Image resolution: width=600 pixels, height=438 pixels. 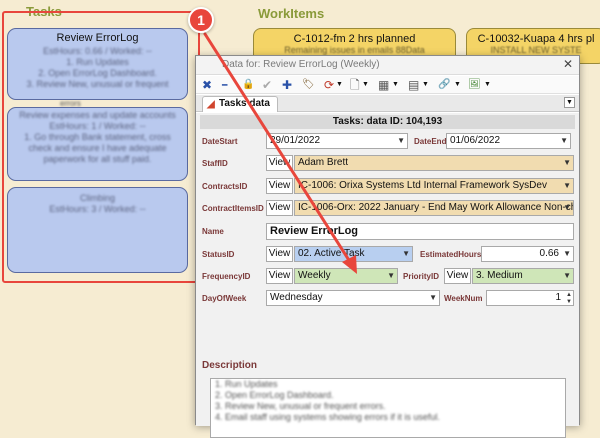 I want to click on estimated-hours-field: 0.66 ▼, so click(x=527, y=254).